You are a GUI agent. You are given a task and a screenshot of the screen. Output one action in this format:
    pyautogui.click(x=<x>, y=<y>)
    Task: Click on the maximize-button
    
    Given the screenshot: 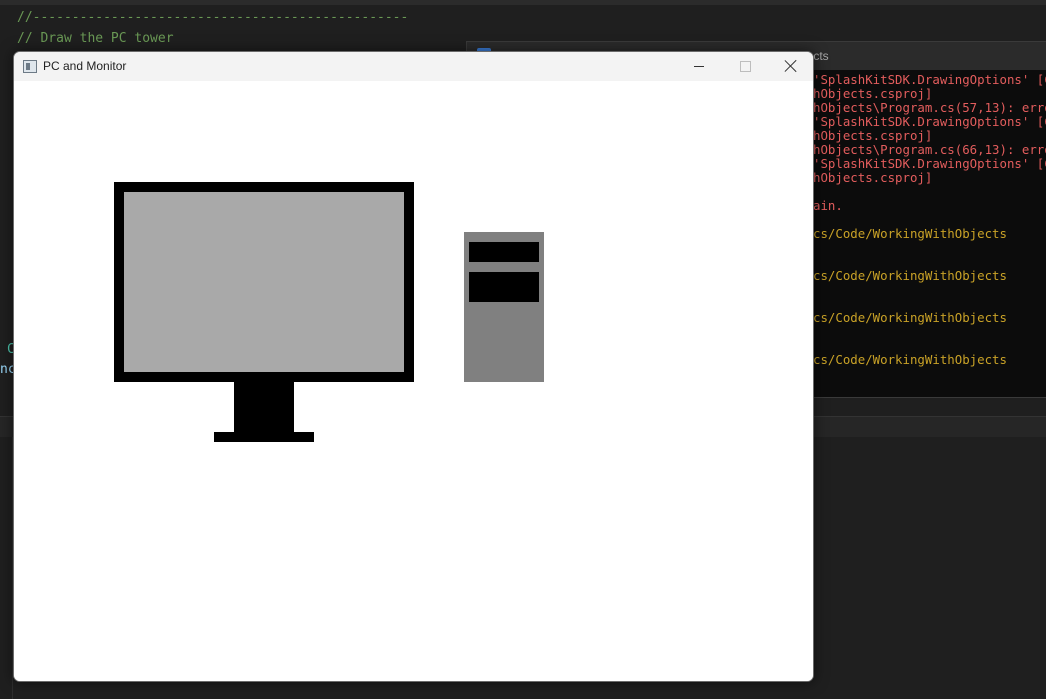 What is the action you would take?
    pyautogui.click(x=745, y=66)
    